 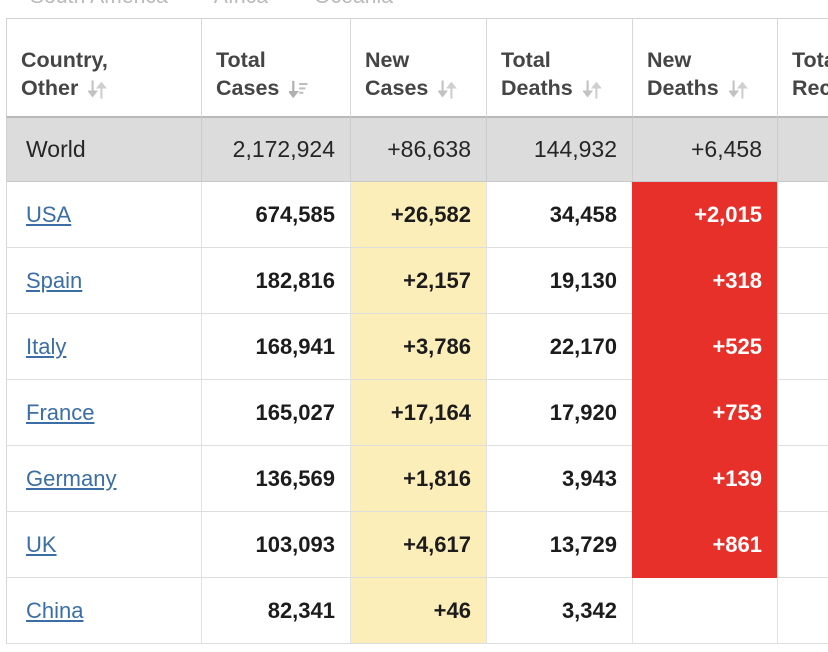 I want to click on table-row: Spain 182,816 +2,157 19,130 +318, so click(x=417, y=281).